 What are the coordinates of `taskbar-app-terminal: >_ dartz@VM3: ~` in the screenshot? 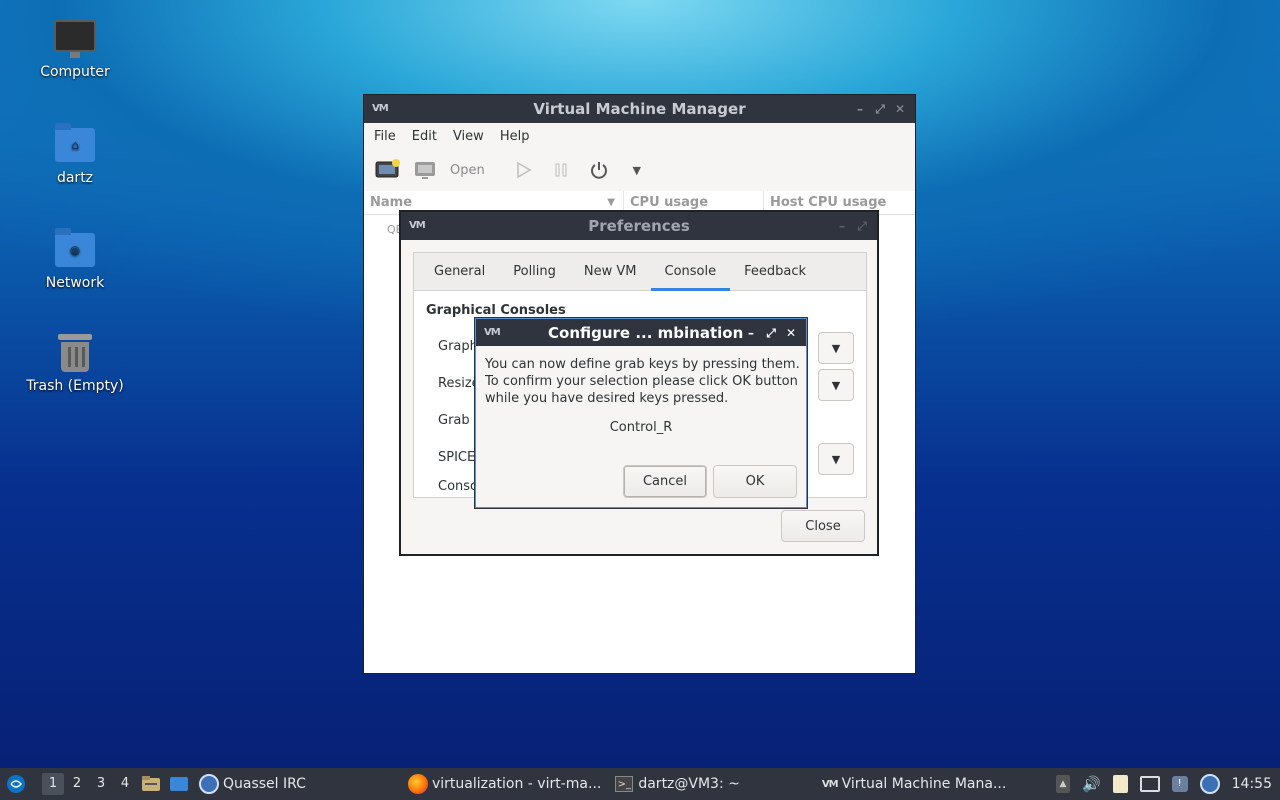 It's located at (677, 784).